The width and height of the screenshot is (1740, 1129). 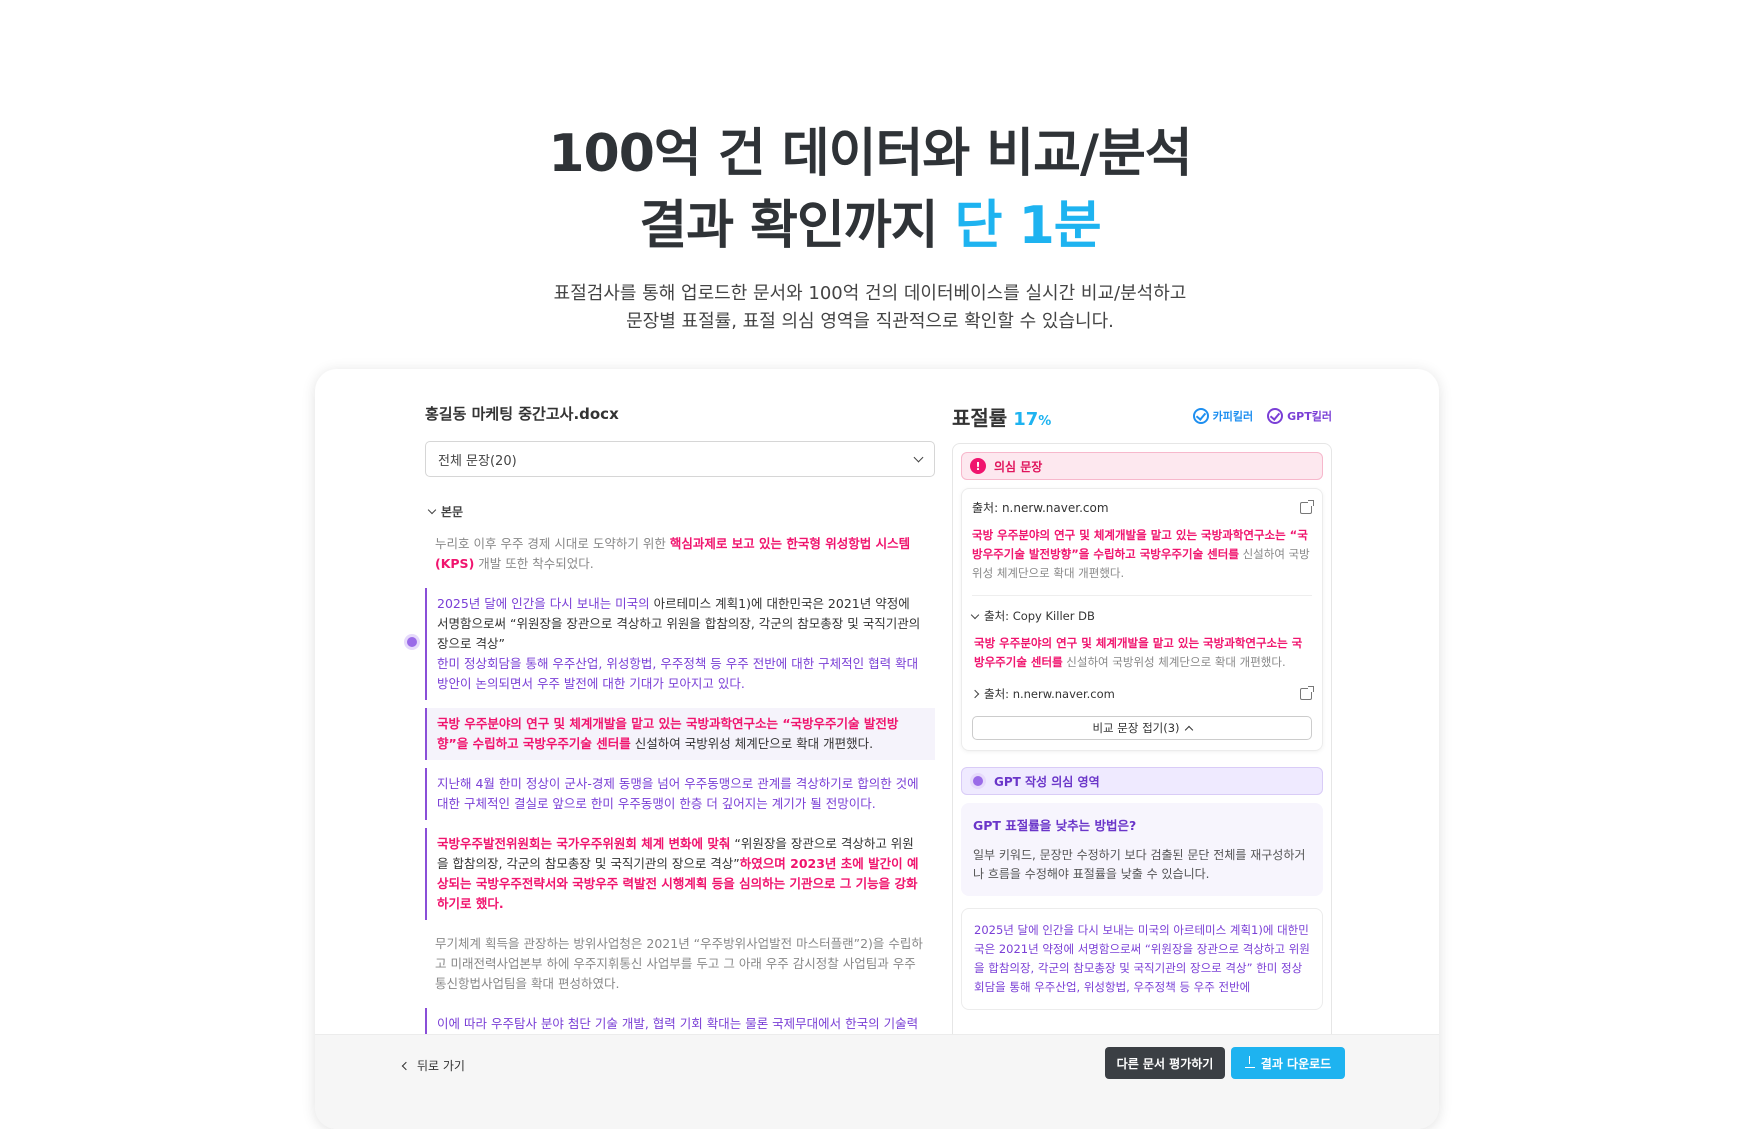 What do you see at coordinates (1026, 419) in the screenshot?
I see `rate-value: 17` at bounding box center [1026, 419].